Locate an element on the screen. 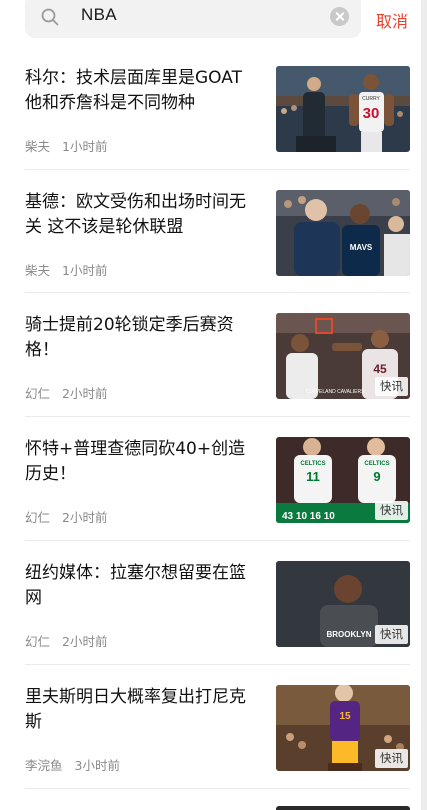 The width and height of the screenshot is (427, 810). next-item-thumbnail-peek is located at coordinates (343, 808).